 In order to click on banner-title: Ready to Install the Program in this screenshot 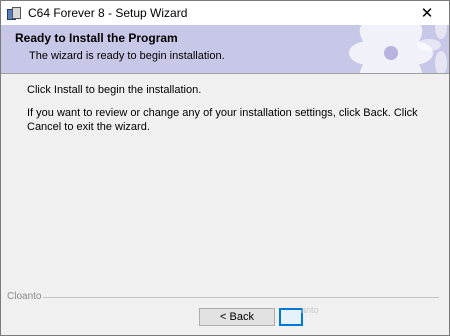, I will do `click(96, 38)`.